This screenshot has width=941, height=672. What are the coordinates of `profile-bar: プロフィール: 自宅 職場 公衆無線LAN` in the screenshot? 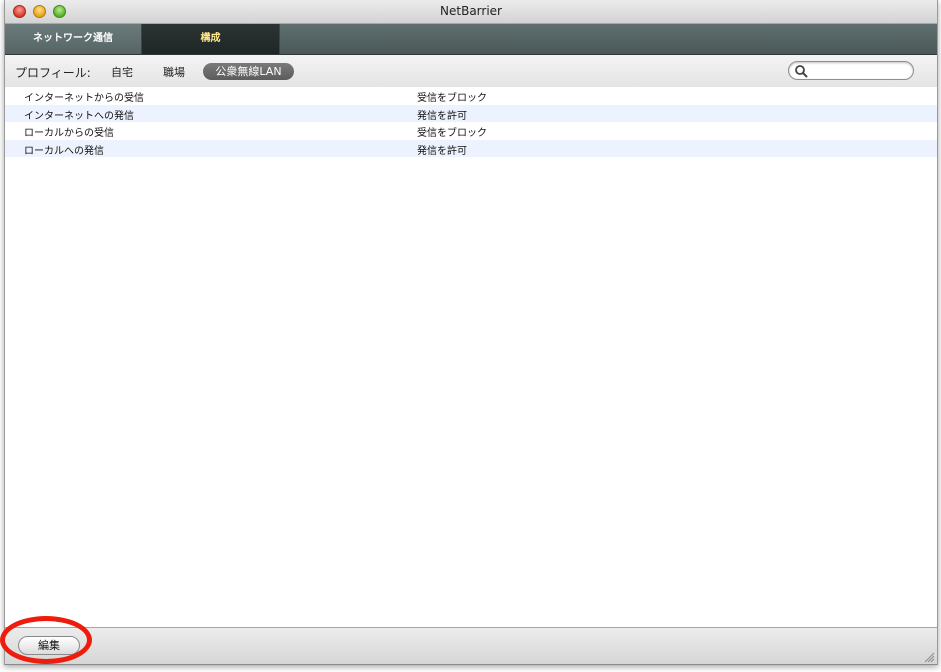 It's located at (471, 71).